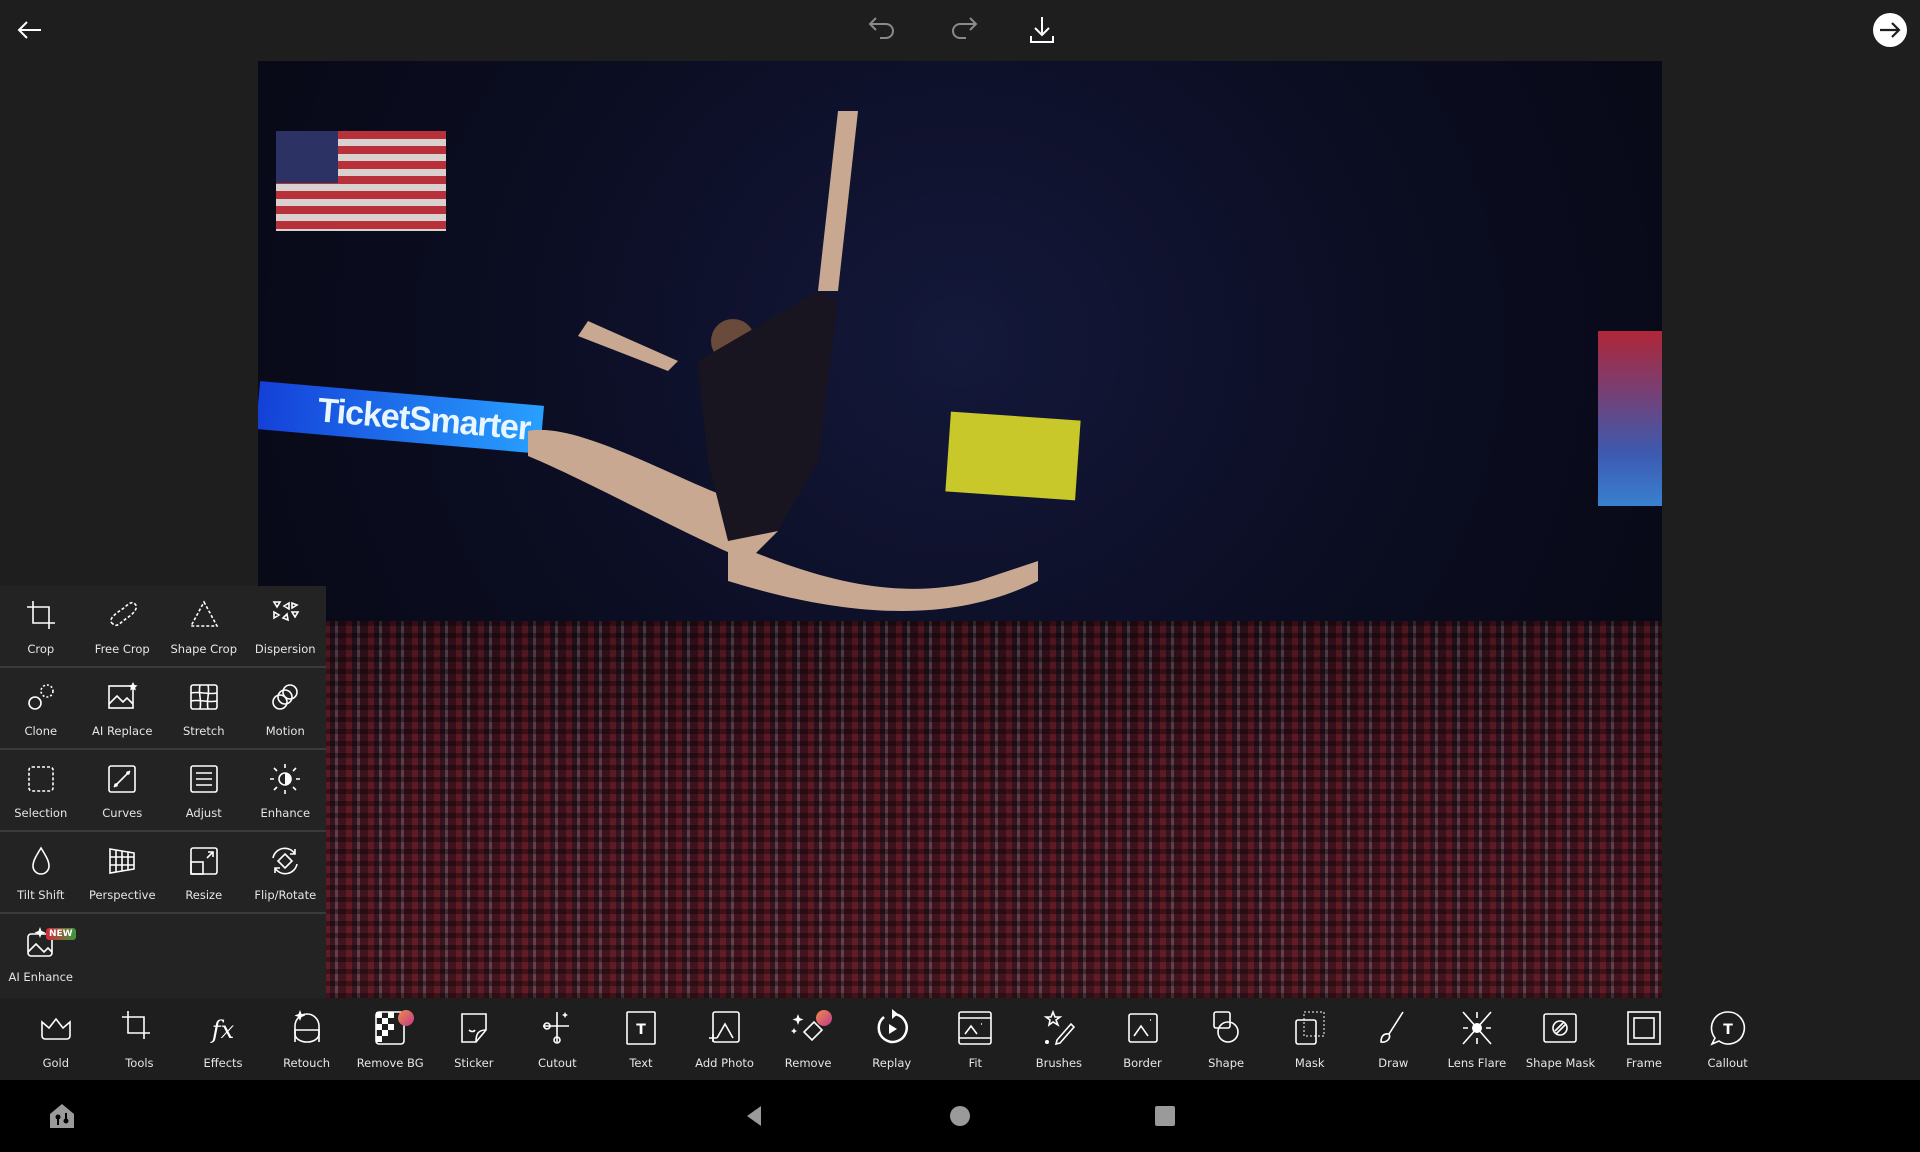  Describe the element at coordinates (41, 790) in the screenshot. I see `tool-selection: Selection` at that location.